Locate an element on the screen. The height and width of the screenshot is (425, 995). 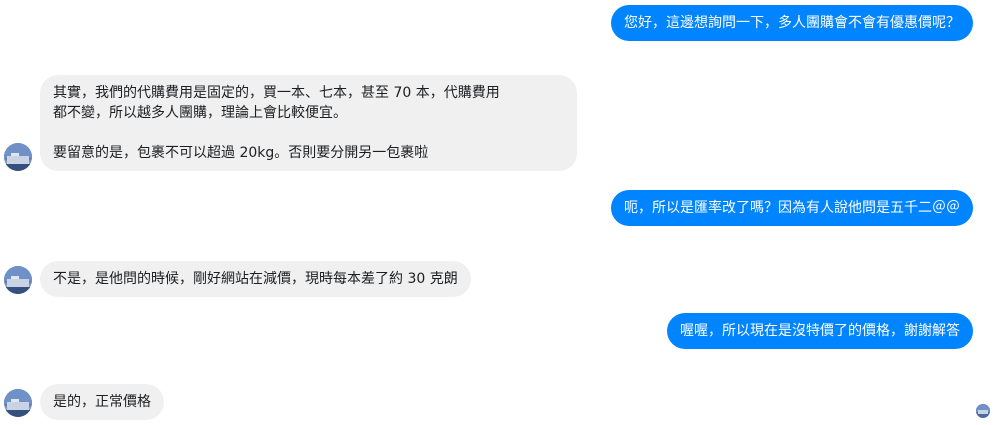
seen-indicator-avatar is located at coordinates (983, 411).